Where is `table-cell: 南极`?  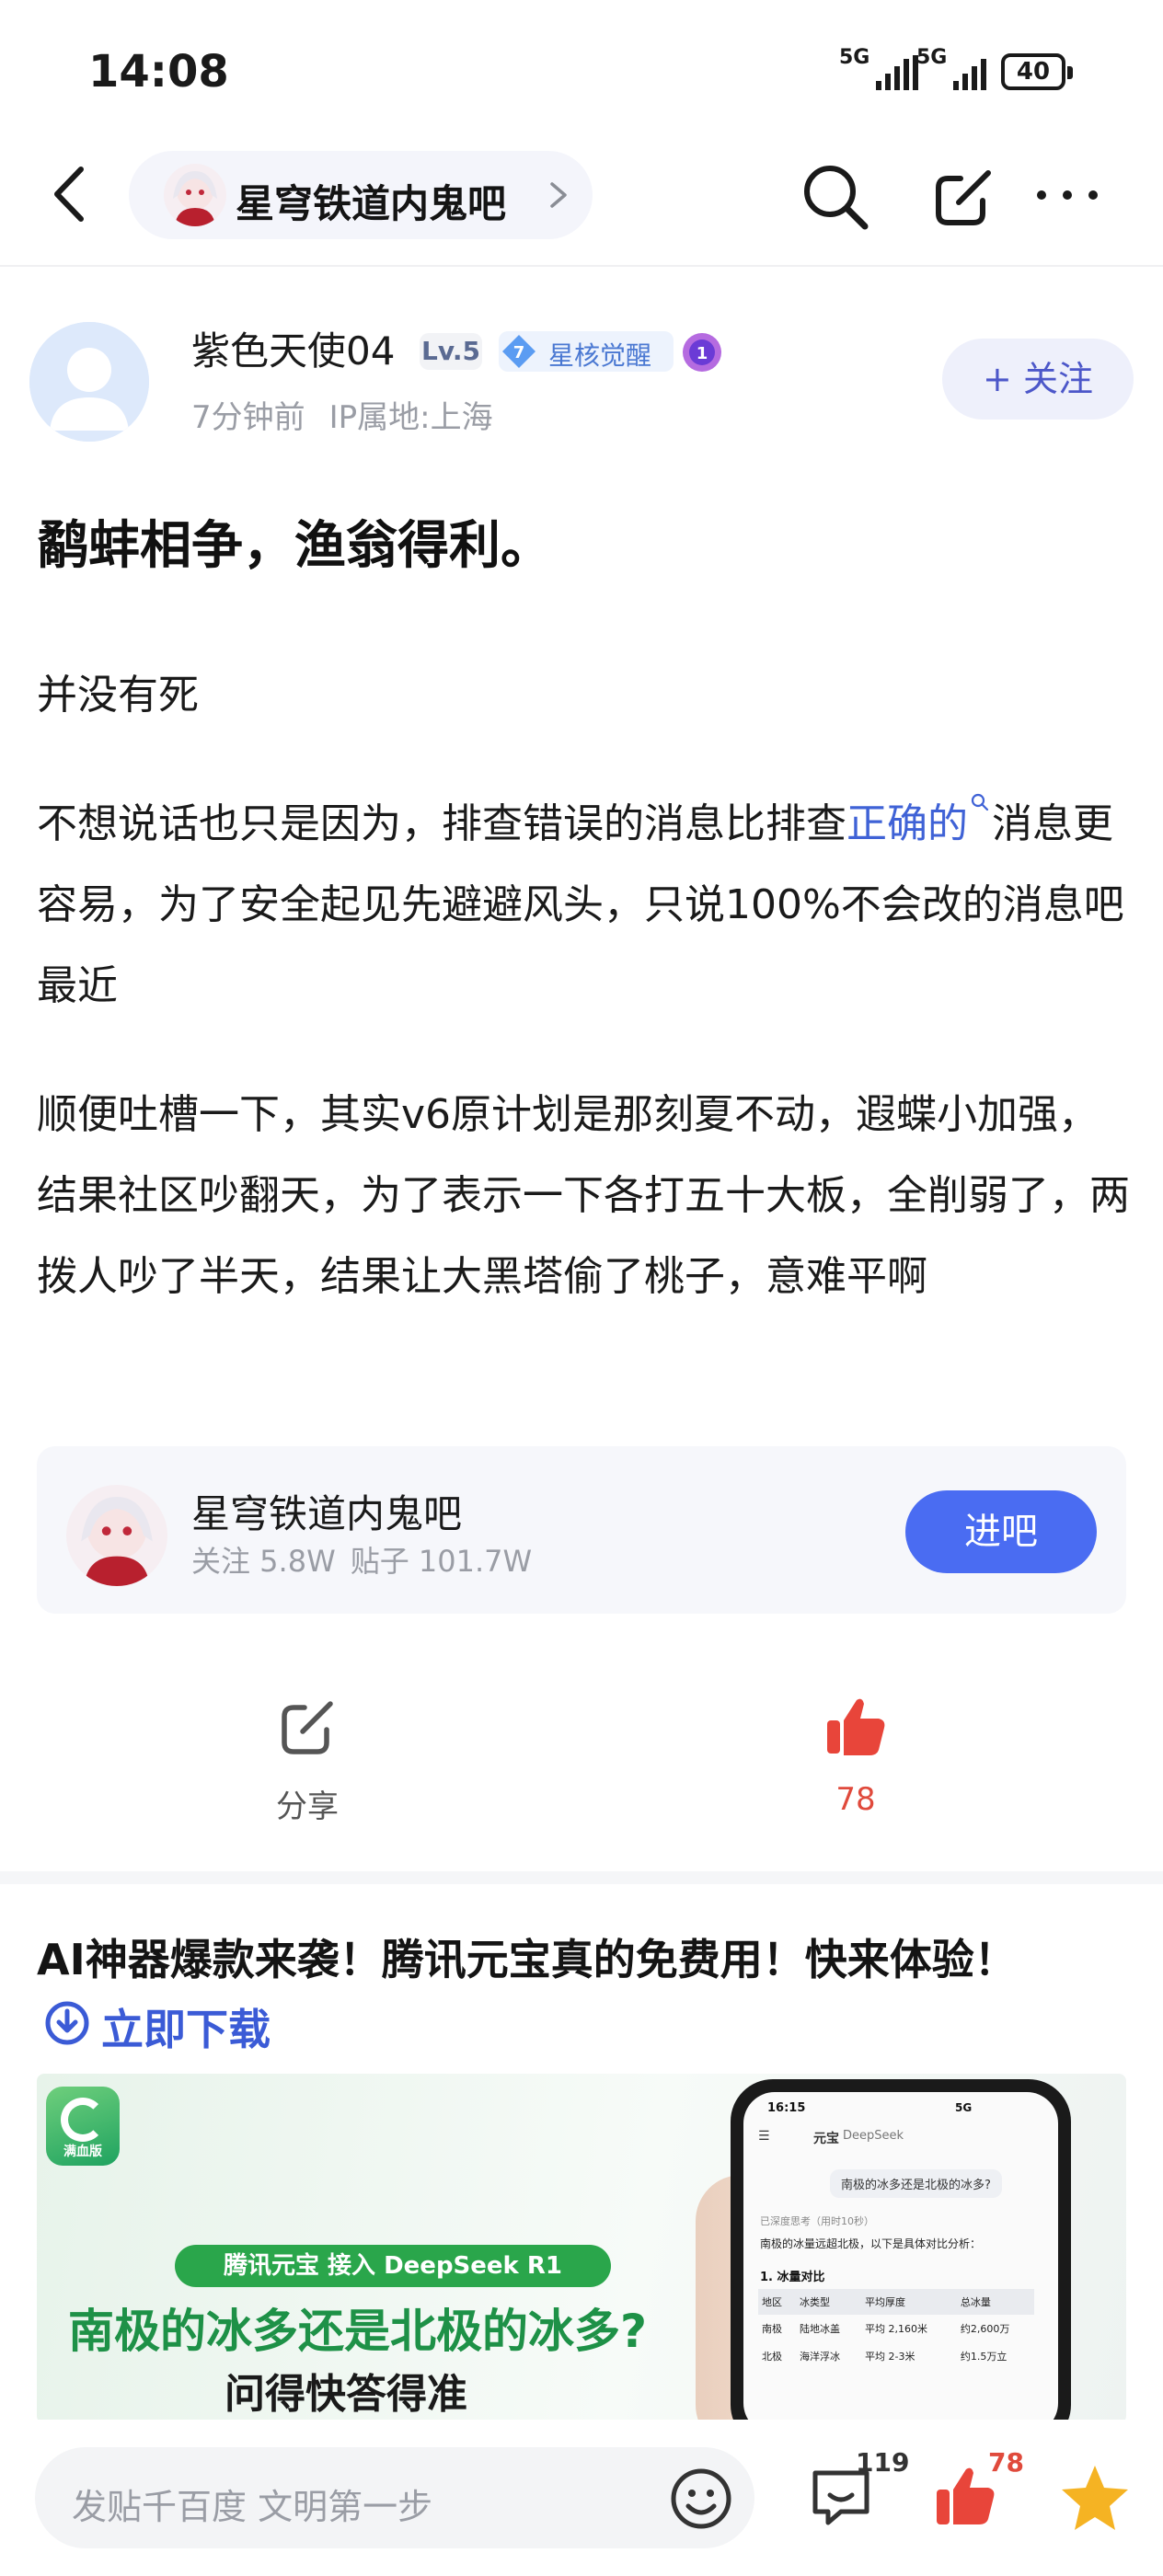 table-cell: 南极 is located at coordinates (772, 2329).